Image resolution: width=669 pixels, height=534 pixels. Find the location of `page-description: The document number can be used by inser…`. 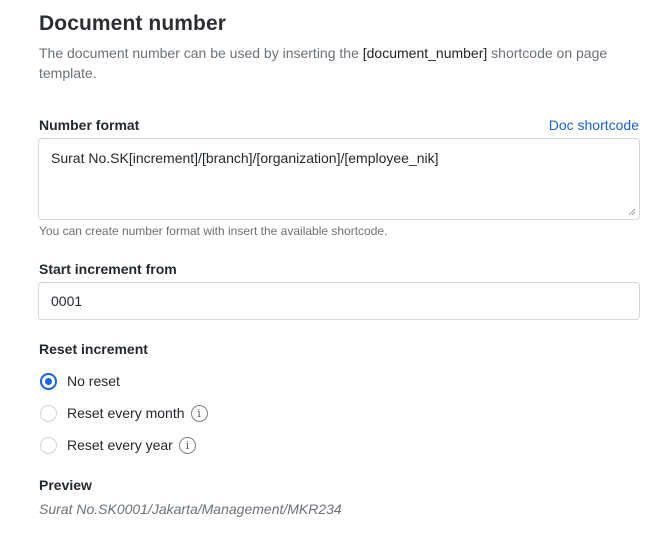

page-description: The document number can be used by inser… is located at coordinates (339, 63).